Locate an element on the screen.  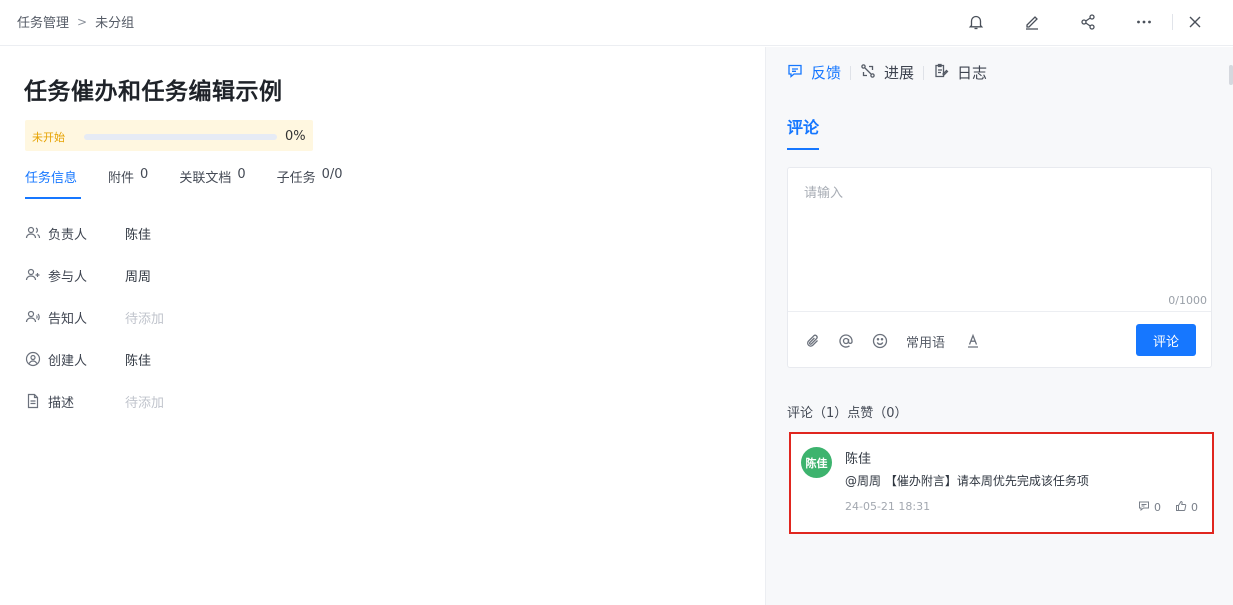
field-label: 负责人 is located at coordinates (68, 235).